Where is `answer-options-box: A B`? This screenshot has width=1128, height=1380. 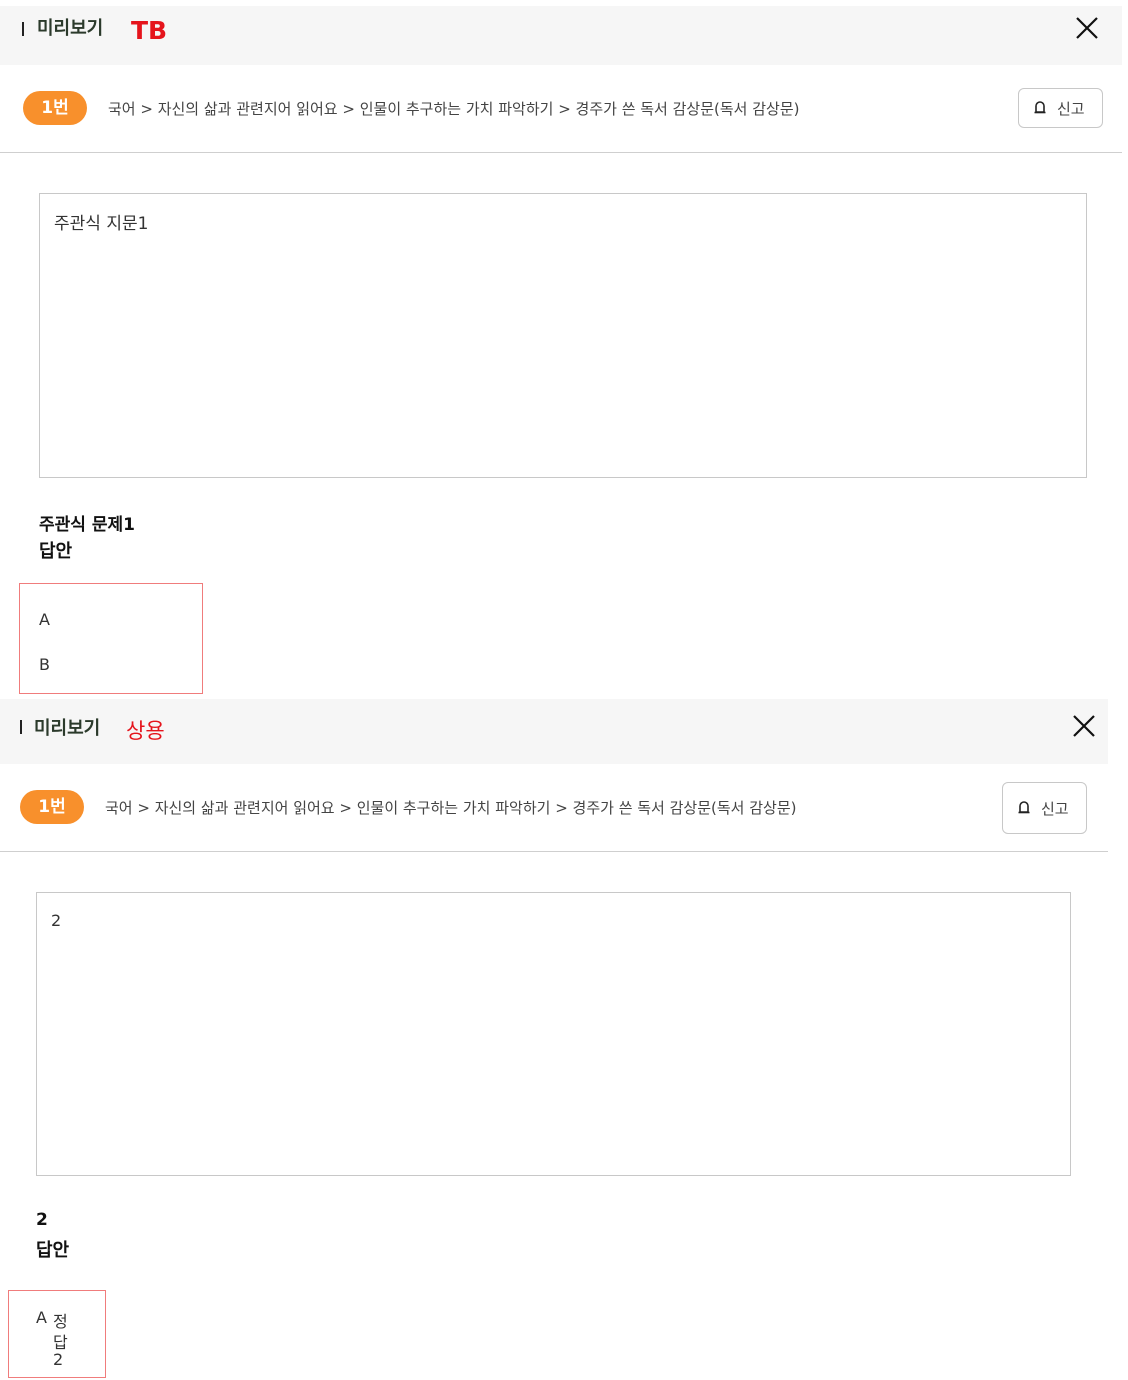 answer-options-box: A B is located at coordinates (111, 638).